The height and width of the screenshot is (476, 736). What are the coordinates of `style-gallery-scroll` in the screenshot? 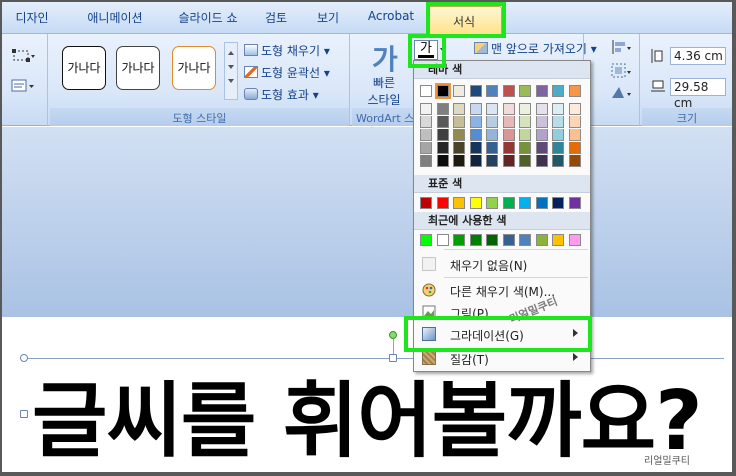 It's located at (231, 71).